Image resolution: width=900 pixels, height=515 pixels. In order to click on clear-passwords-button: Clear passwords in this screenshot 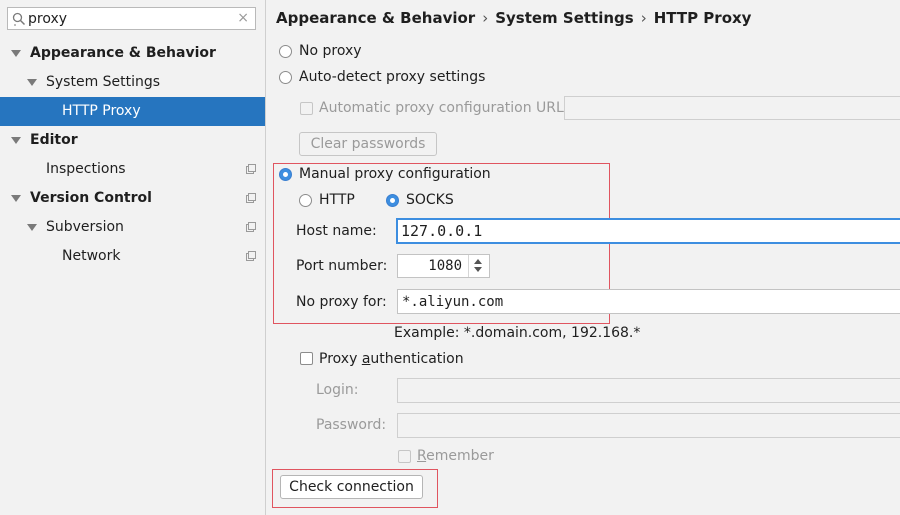, I will do `click(368, 144)`.